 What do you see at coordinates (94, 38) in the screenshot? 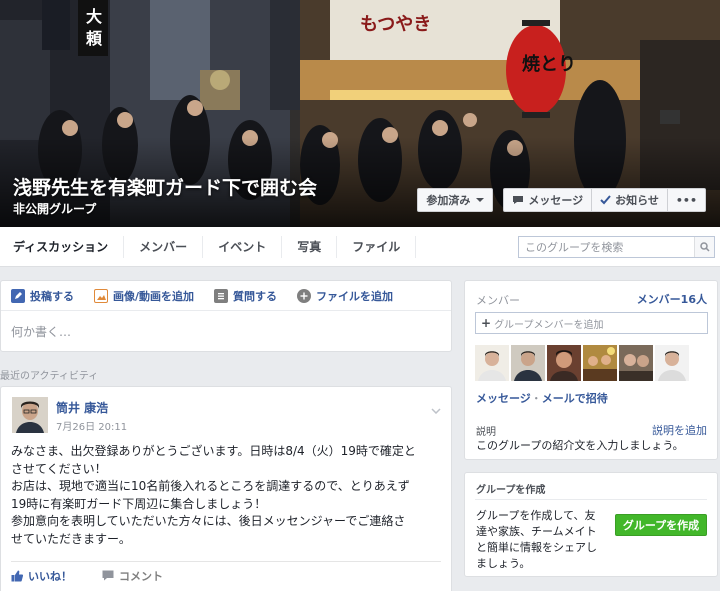
I see `shop-sign-2: 頼` at bounding box center [94, 38].